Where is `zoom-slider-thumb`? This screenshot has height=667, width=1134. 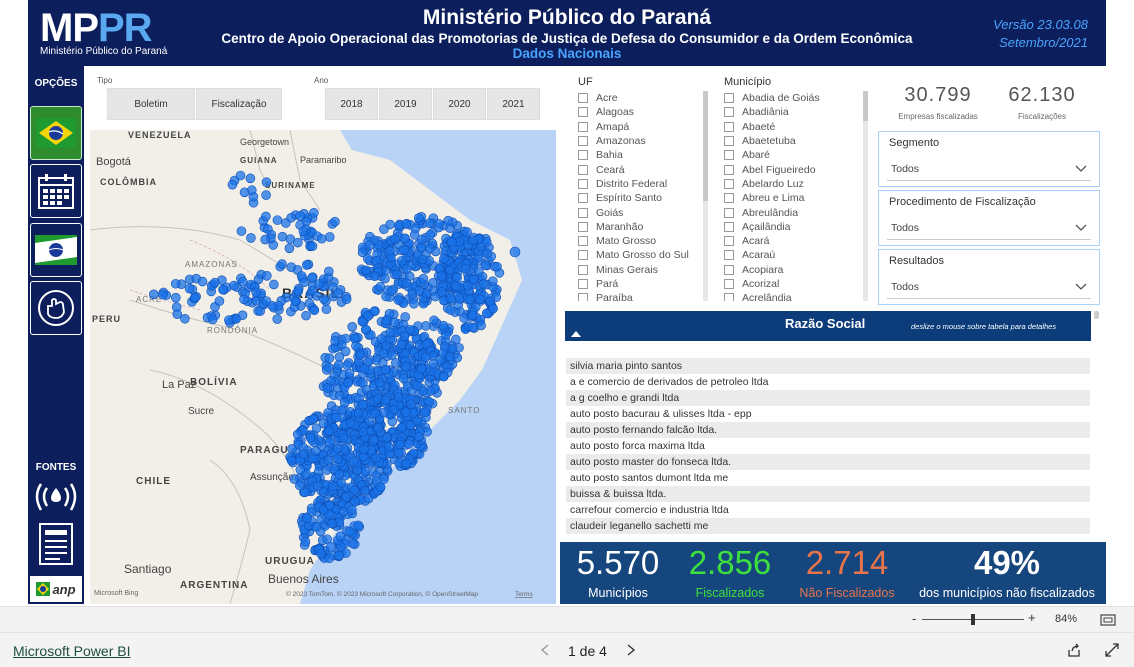 zoom-slider-thumb is located at coordinates (973, 619).